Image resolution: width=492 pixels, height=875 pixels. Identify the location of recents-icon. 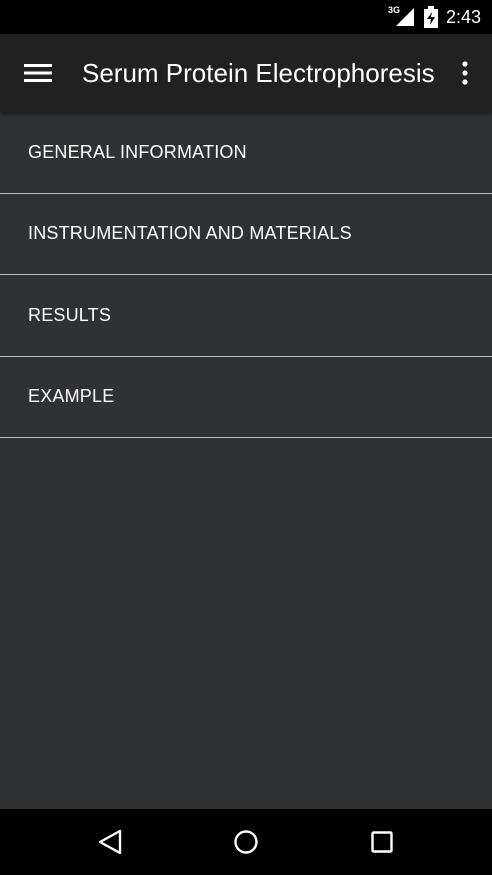
(382, 842).